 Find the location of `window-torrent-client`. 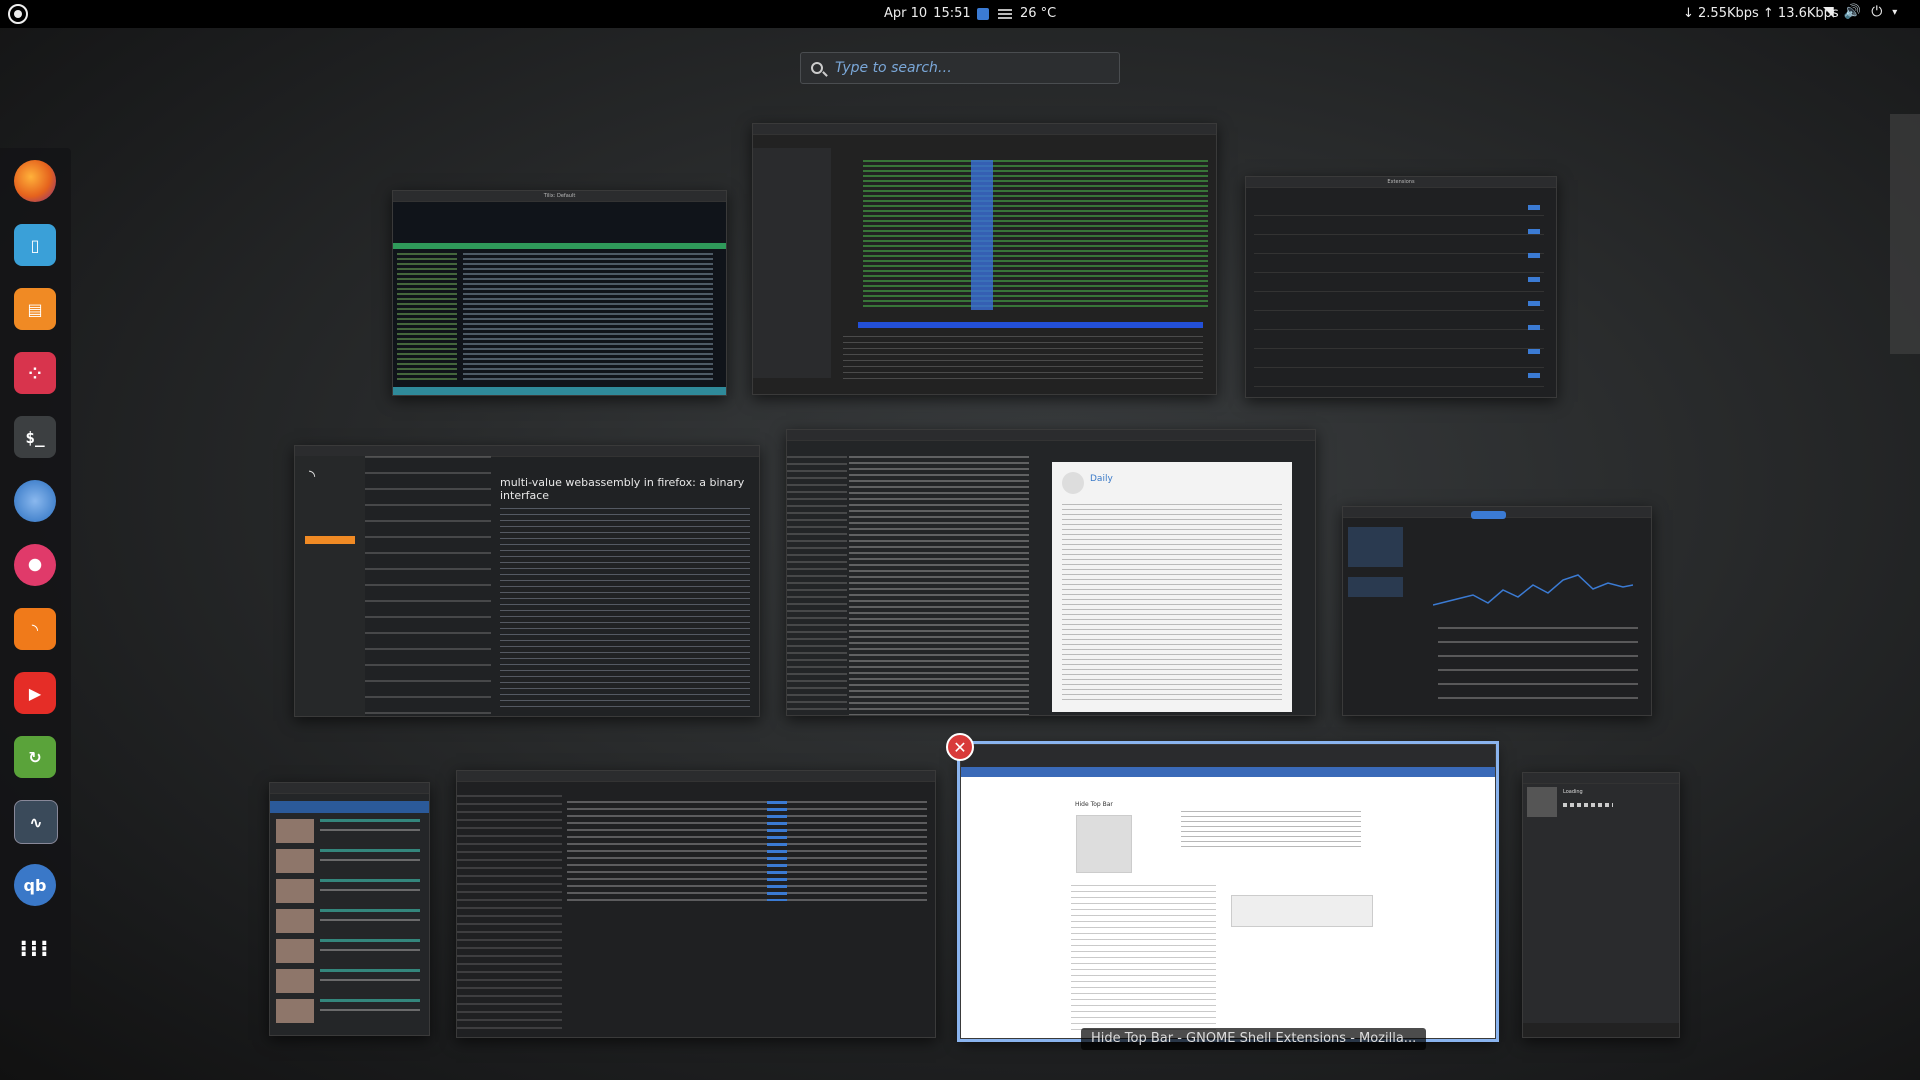

window-torrent-client is located at coordinates (696, 904).